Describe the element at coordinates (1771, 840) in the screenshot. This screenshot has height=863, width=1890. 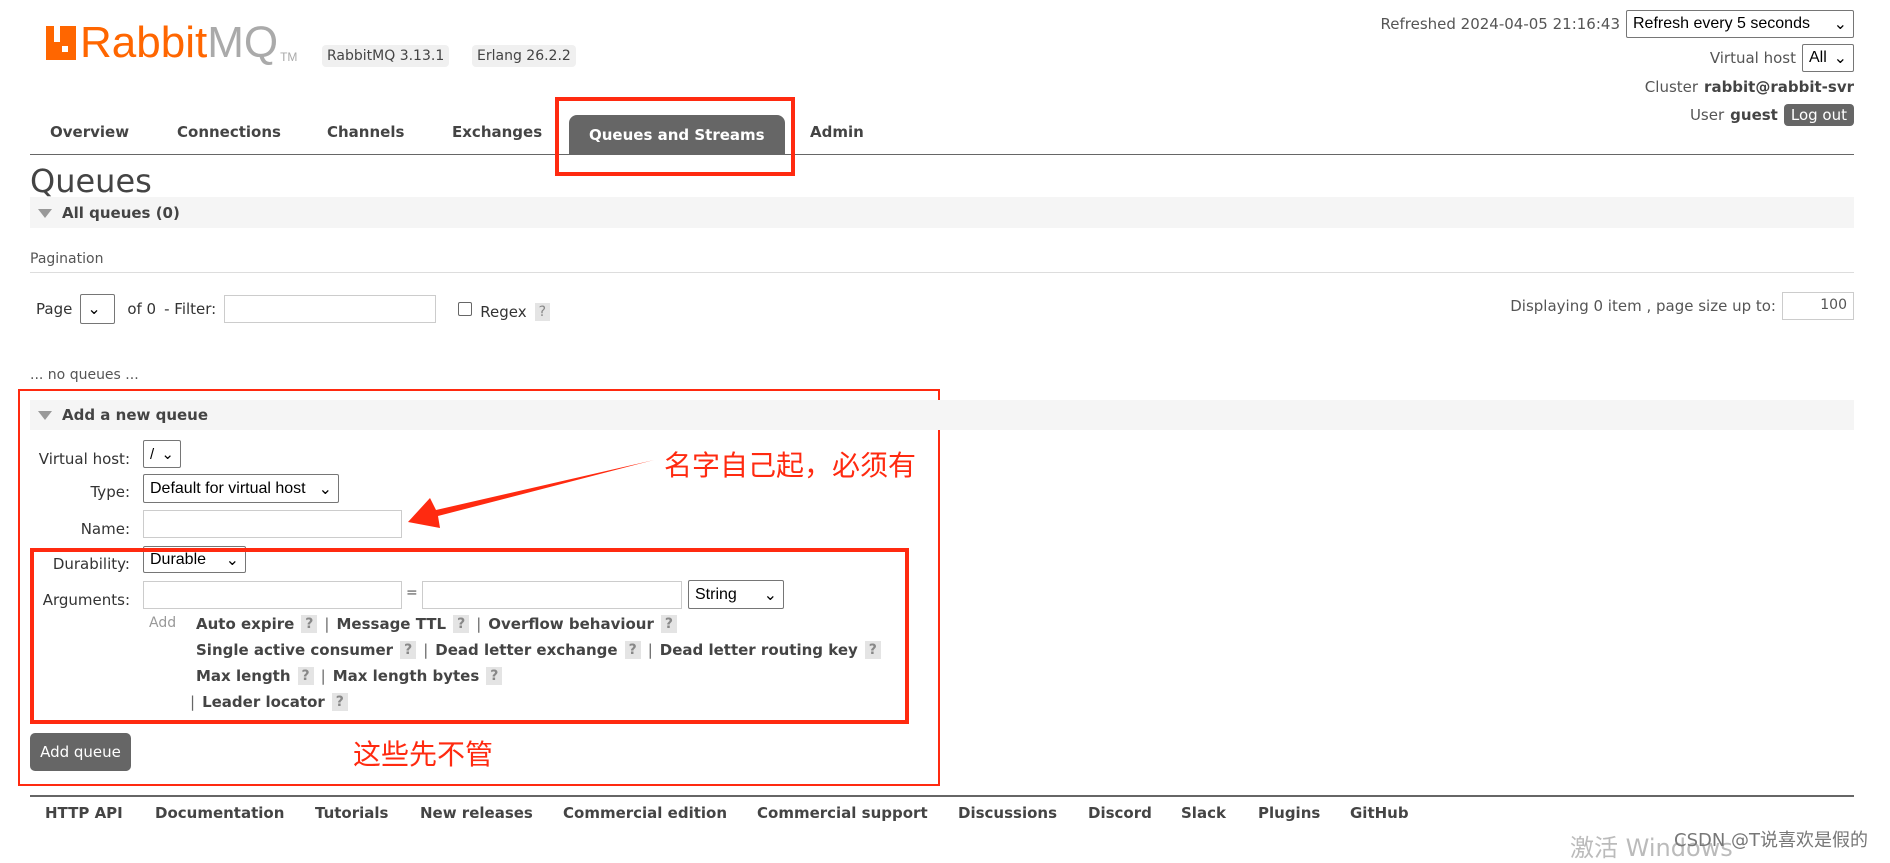
I see `csdn-watermark: CSDN @T说喜欢是假的` at that location.